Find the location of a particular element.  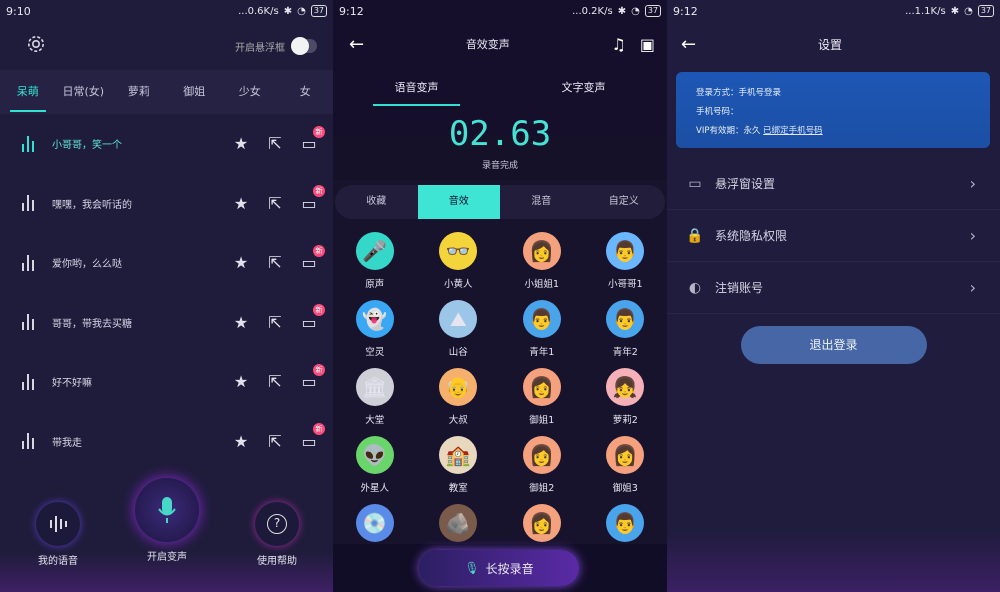

nav-my-voice: 我的语音 is located at coordinates (58, 534).